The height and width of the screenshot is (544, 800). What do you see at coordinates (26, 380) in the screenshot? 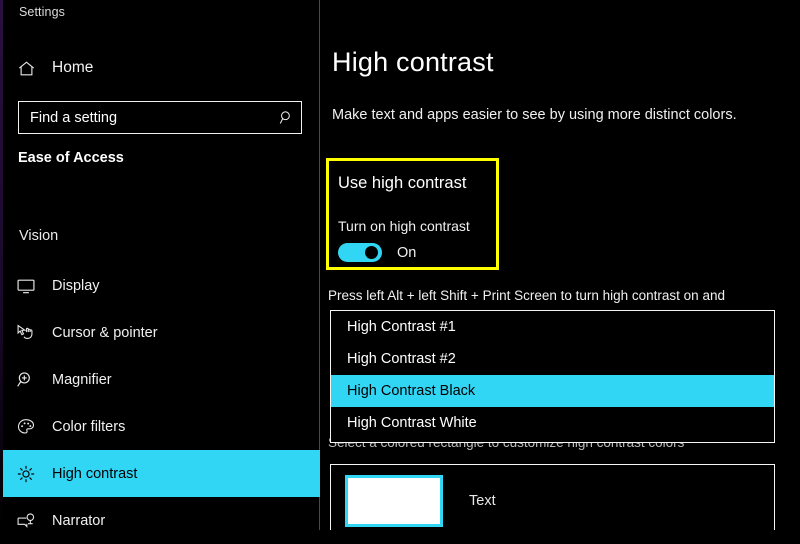
I see `magnifier-icon` at bounding box center [26, 380].